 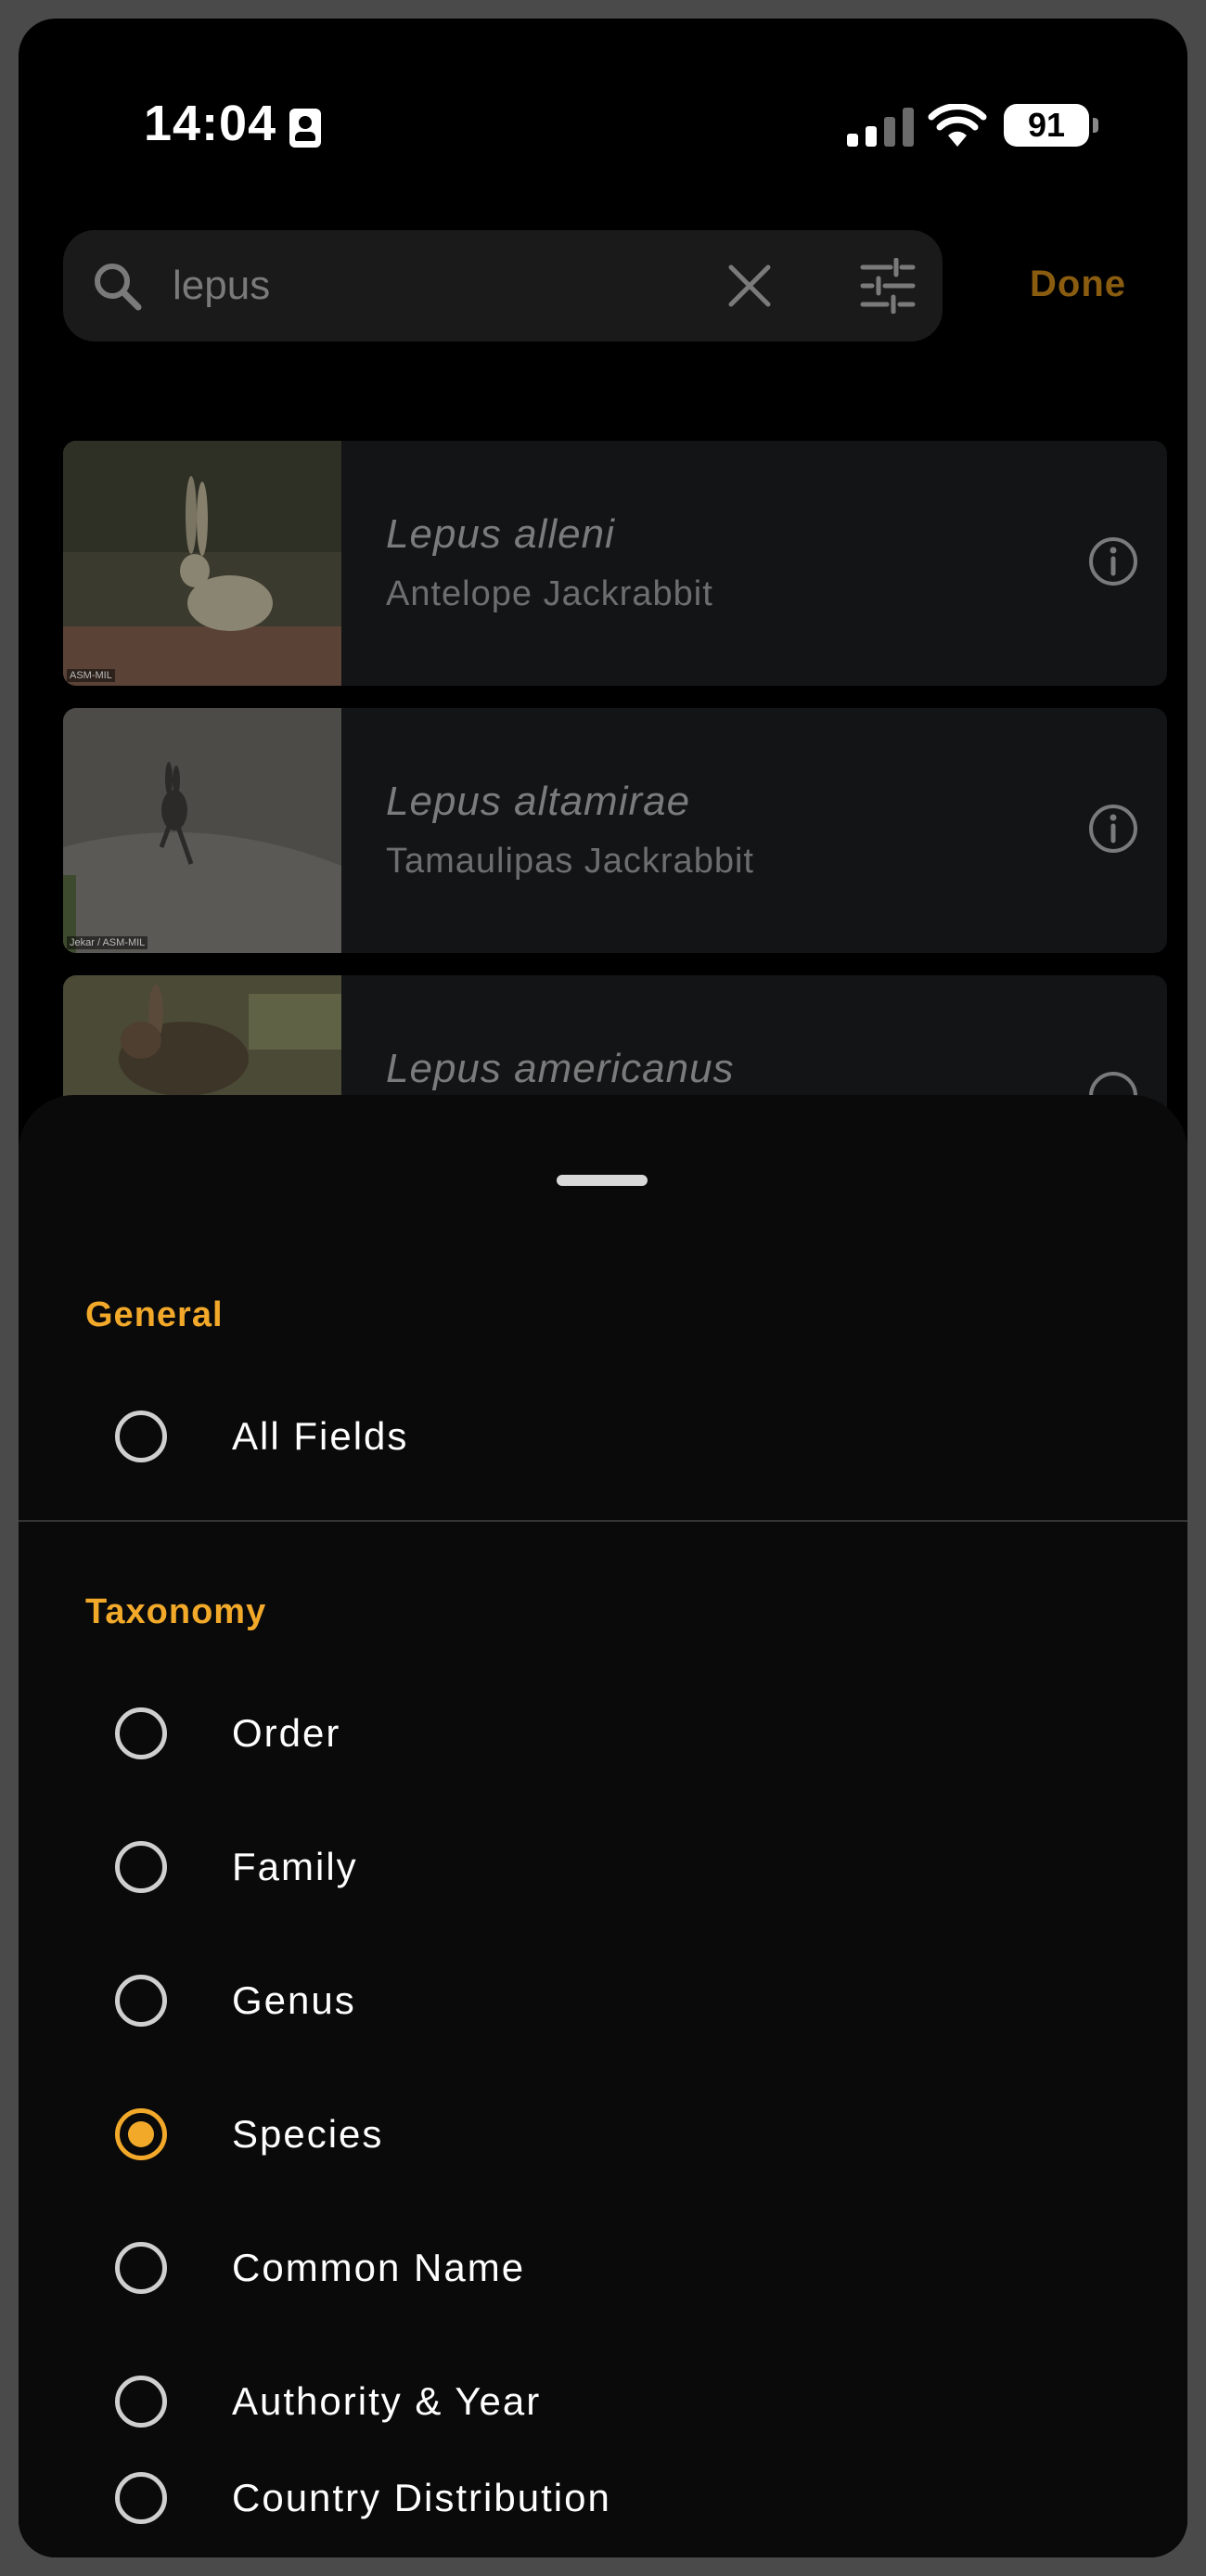 I want to click on option-label: Authority & Year, so click(x=387, y=2401).